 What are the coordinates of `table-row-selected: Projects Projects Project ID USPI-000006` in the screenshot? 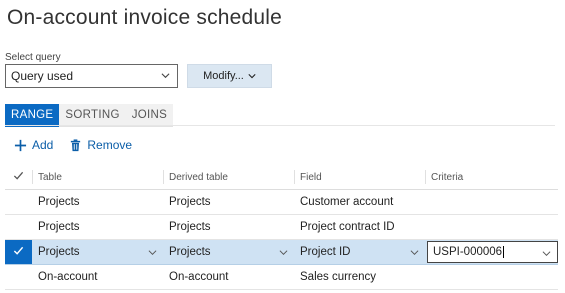 It's located at (281, 252).